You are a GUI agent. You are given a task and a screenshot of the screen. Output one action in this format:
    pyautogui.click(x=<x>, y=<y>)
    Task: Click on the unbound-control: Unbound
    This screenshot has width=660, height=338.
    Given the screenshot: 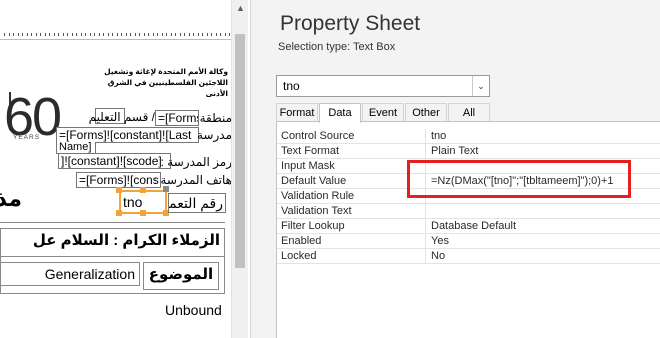 What is the action you would take?
    pyautogui.click(x=193, y=310)
    